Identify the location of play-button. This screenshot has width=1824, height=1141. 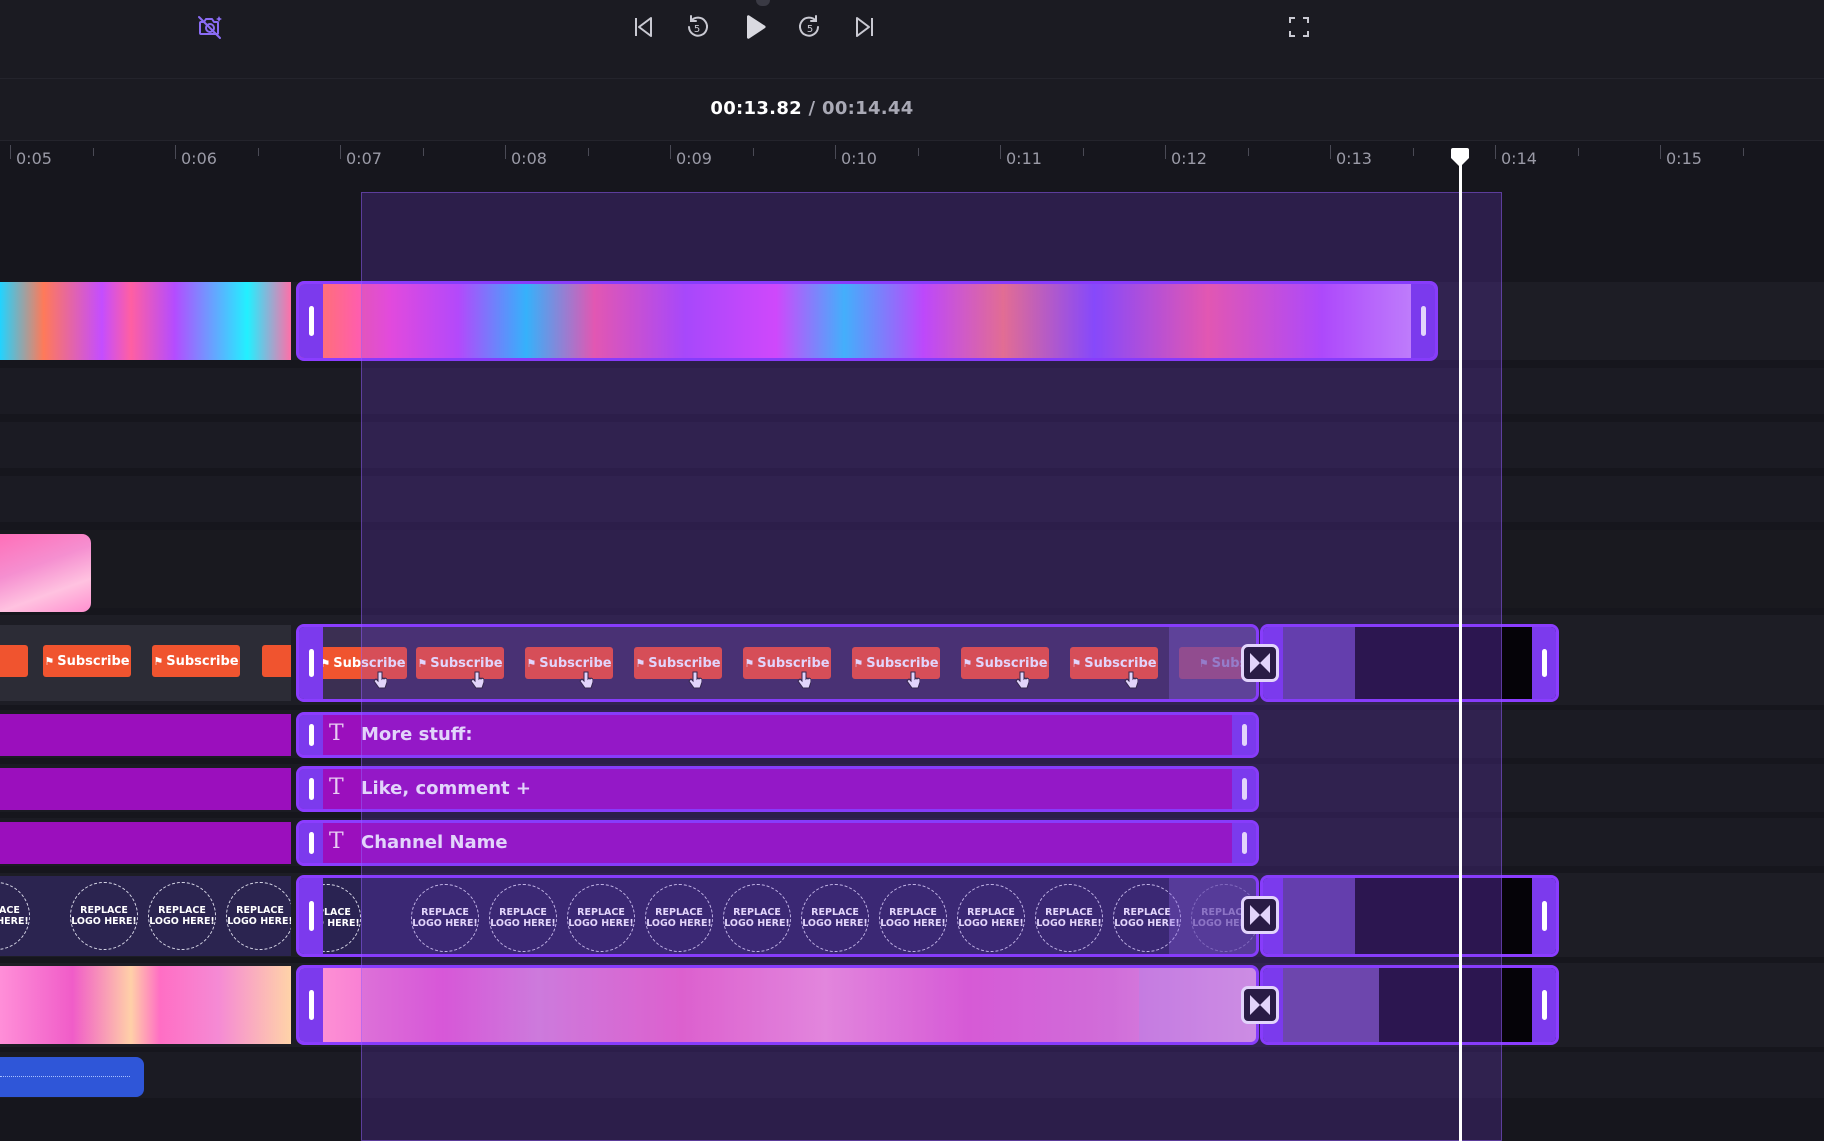
(754, 27).